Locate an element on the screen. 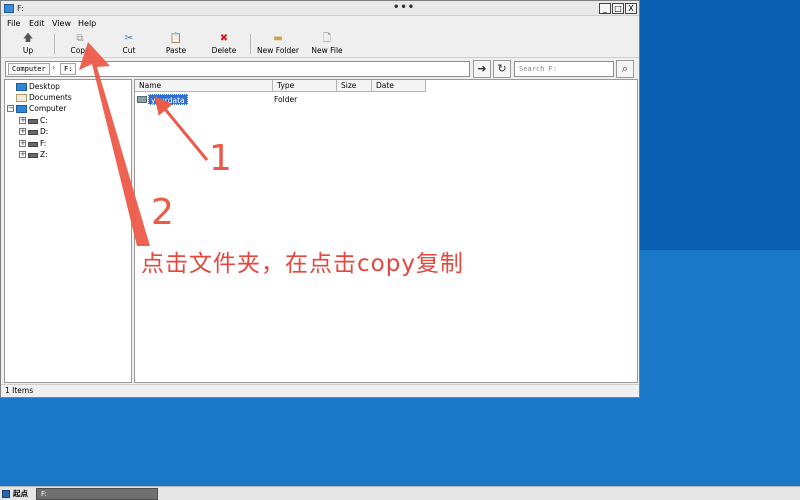  toolbar-separator is located at coordinates (250, 44).